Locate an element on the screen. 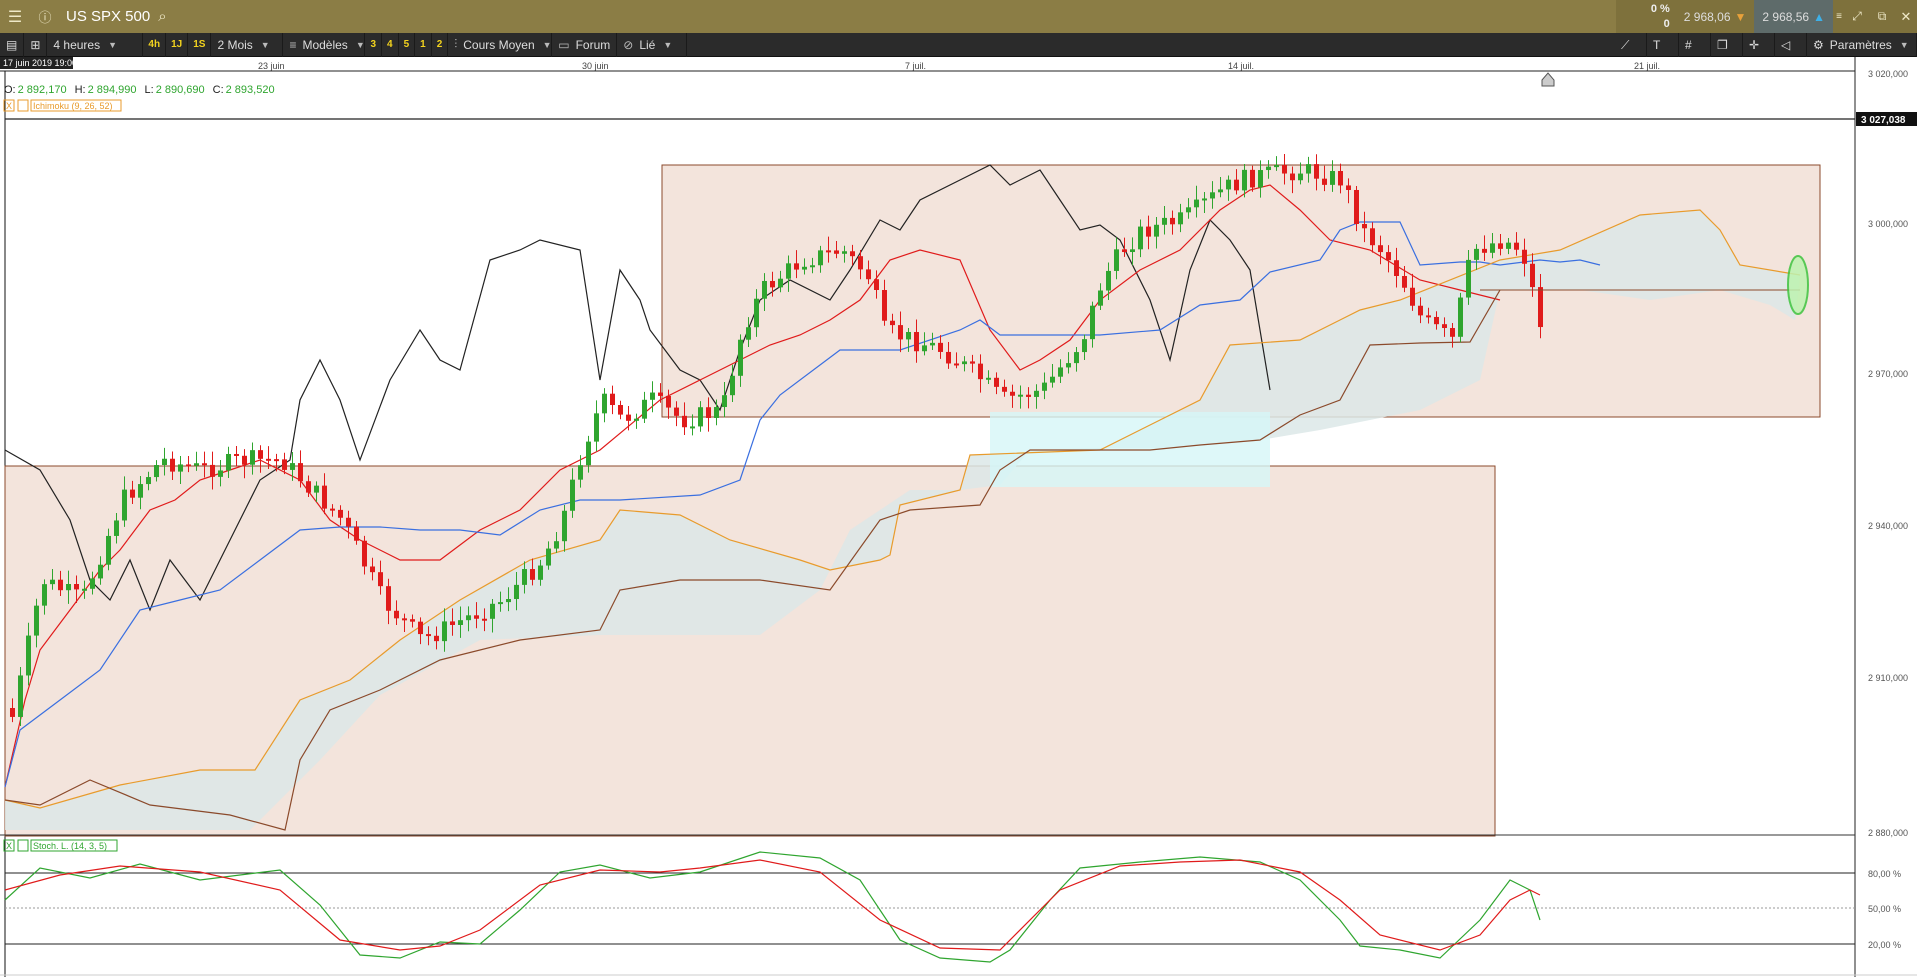 The height and width of the screenshot is (977, 1917). info-icon: ⓘ is located at coordinates (45, 16).